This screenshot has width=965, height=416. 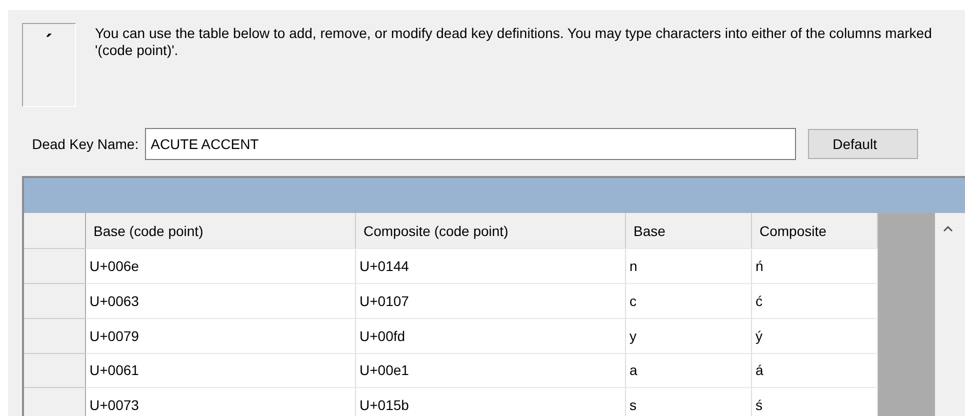 What do you see at coordinates (688, 335) in the screenshot?
I see `table-cell: y` at bounding box center [688, 335].